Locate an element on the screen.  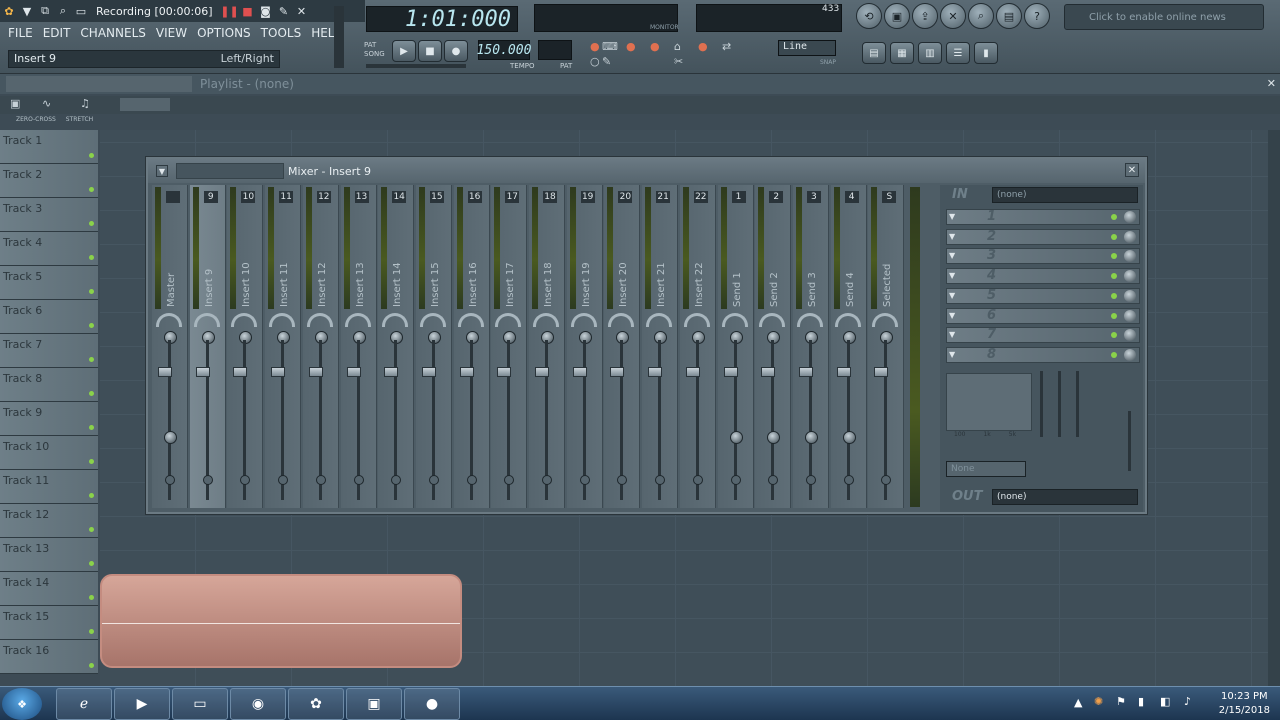
audio-clip is located at coordinates (281, 621).